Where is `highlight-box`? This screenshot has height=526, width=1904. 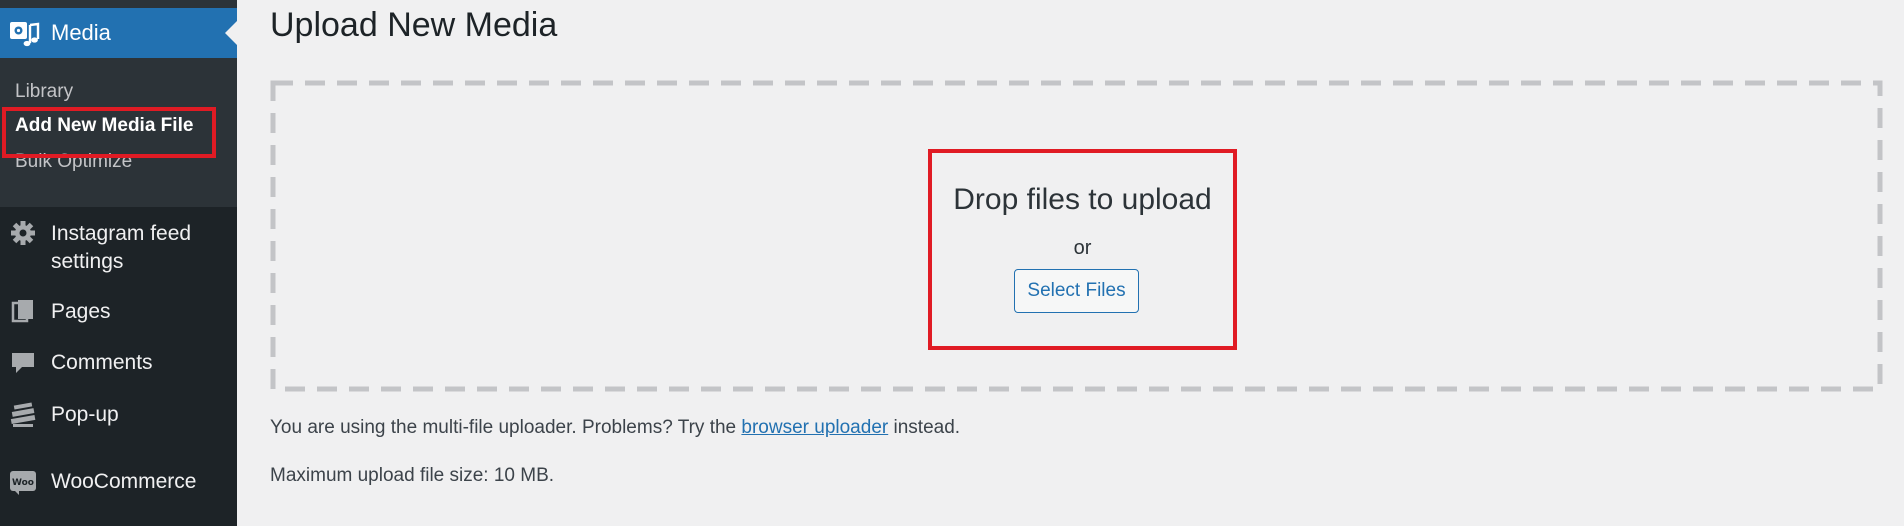
highlight-box is located at coordinates (109, 132).